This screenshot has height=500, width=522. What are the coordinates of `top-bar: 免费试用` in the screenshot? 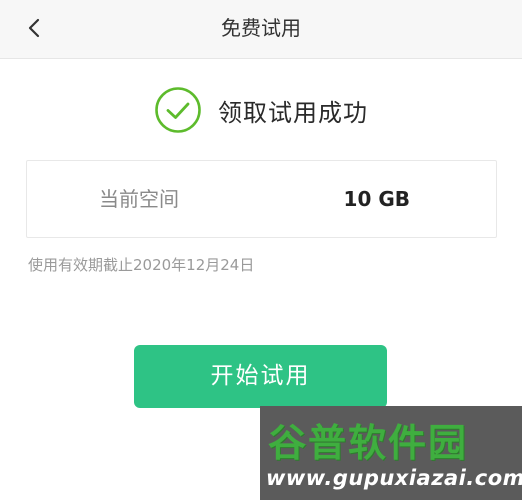 It's located at (261, 29).